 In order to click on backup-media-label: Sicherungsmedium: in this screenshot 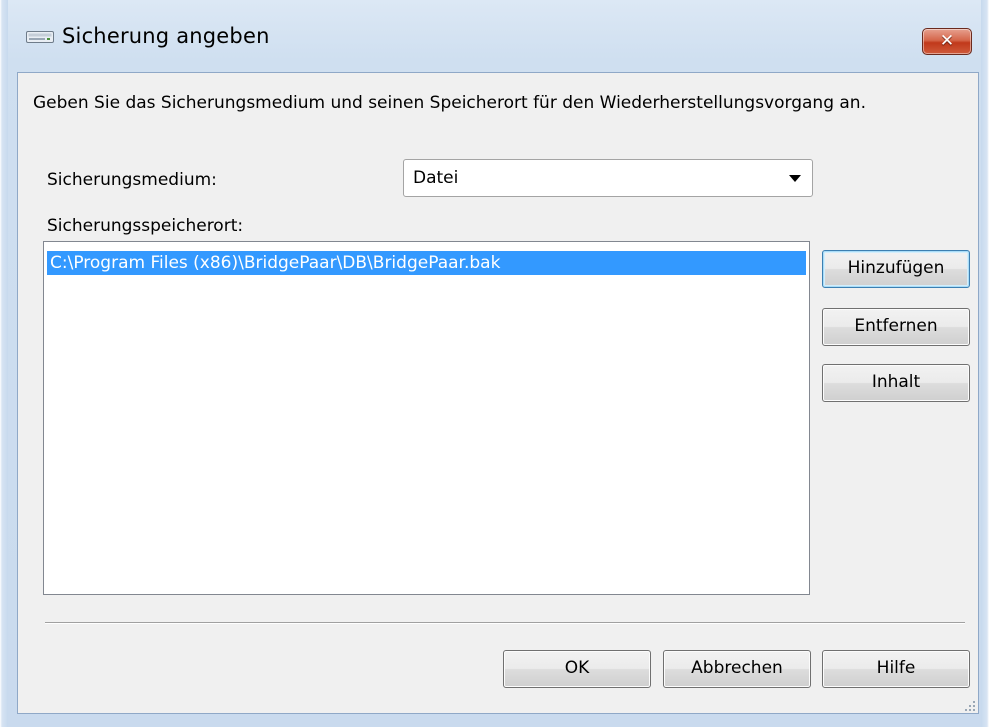, I will do `click(132, 180)`.